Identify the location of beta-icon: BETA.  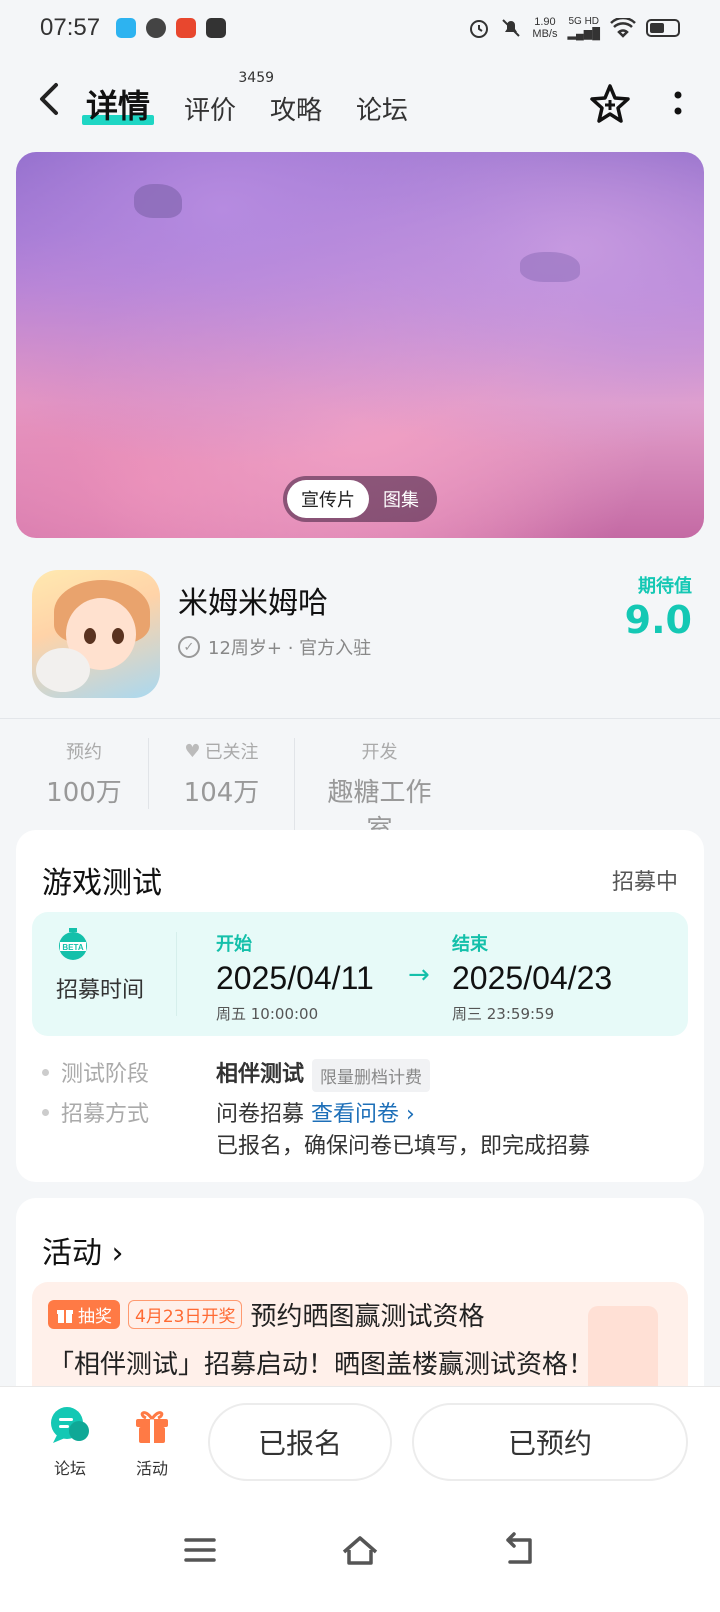
(73, 944).